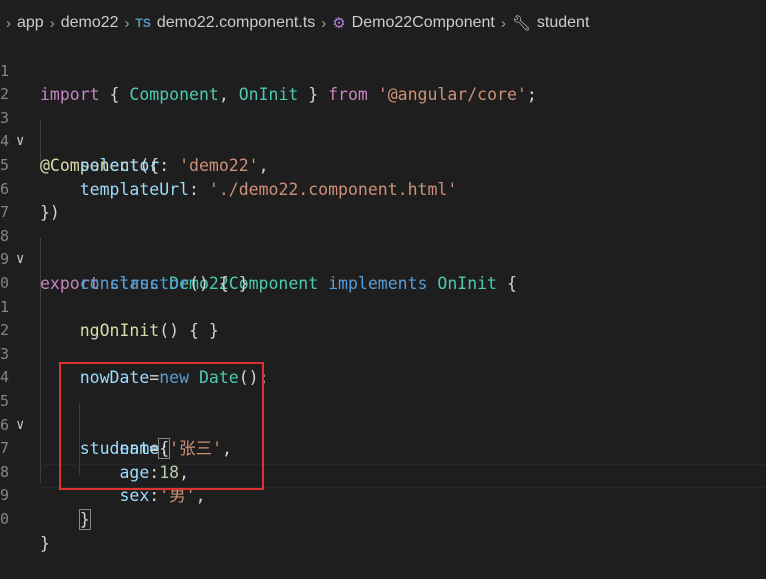 Image resolution: width=766 pixels, height=579 pixels. What do you see at coordinates (226, 23) in the screenshot?
I see `breadcrumb-item-file: TS demo22.component.ts` at bounding box center [226, 23].